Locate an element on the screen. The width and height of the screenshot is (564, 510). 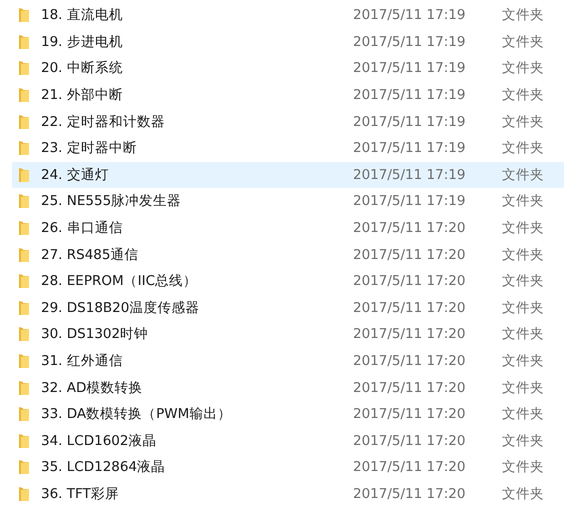
file-row: 18. 直流电机 2017/5/11 17:19 文件夹 is located at coordinates (288, 15).